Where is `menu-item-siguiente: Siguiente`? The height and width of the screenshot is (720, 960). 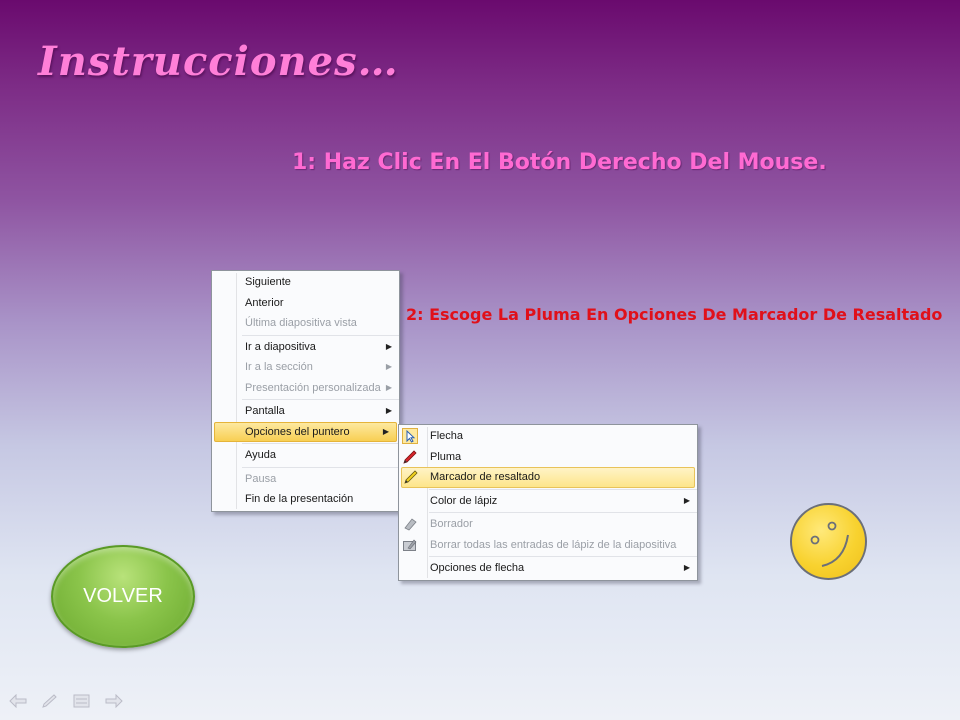 menu-item-siguiente: Siguiente is located at coordinates (305, 282).